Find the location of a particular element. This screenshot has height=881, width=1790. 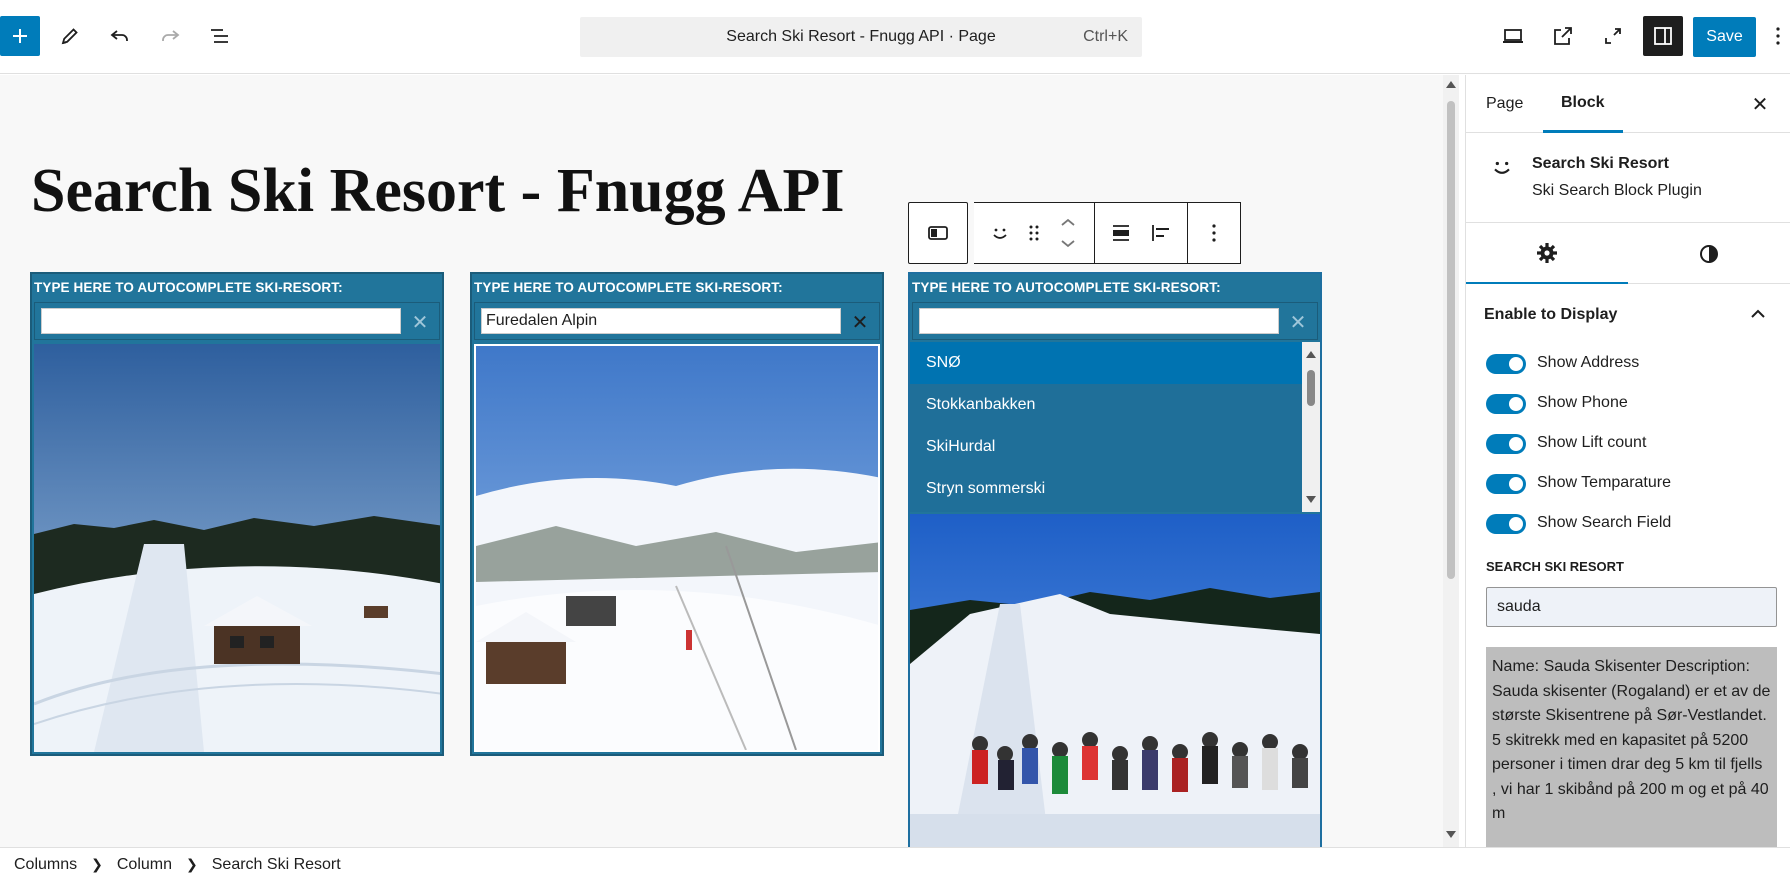

show-temperature-toggle is located at coordinates (1506, 484).